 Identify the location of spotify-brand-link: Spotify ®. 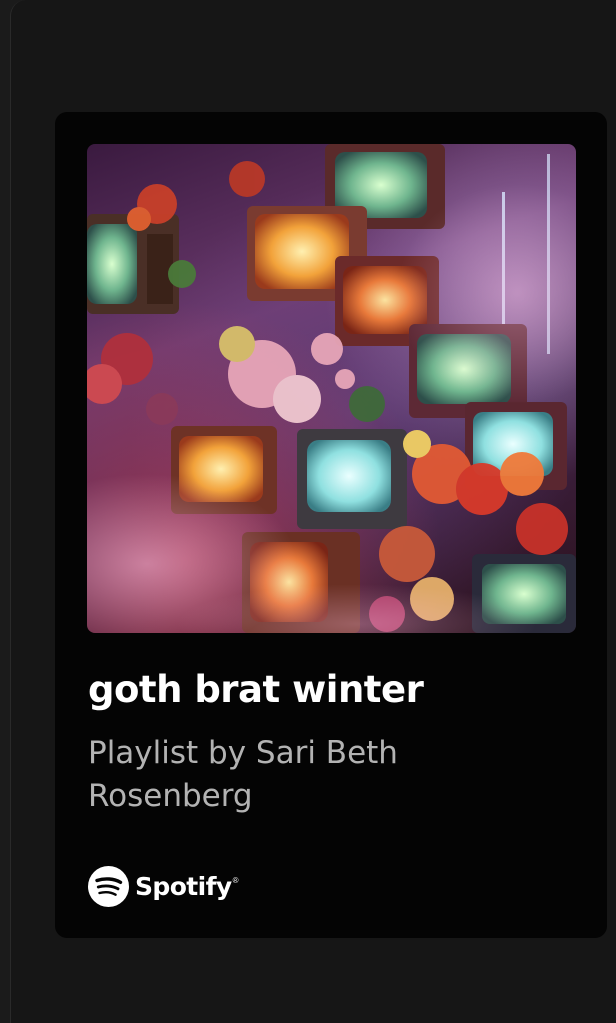
(163, 886).